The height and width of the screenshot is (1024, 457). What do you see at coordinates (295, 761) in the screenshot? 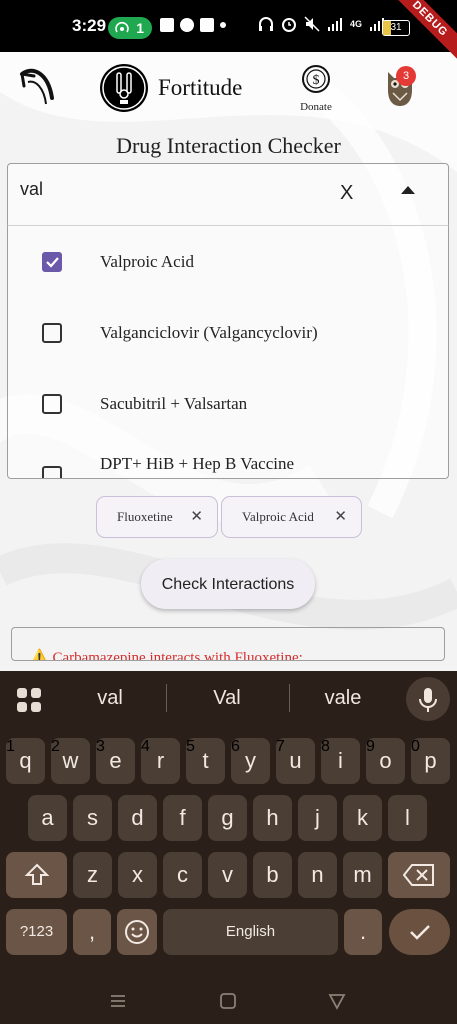
I see `key: u` at bounding box center [295, 761].